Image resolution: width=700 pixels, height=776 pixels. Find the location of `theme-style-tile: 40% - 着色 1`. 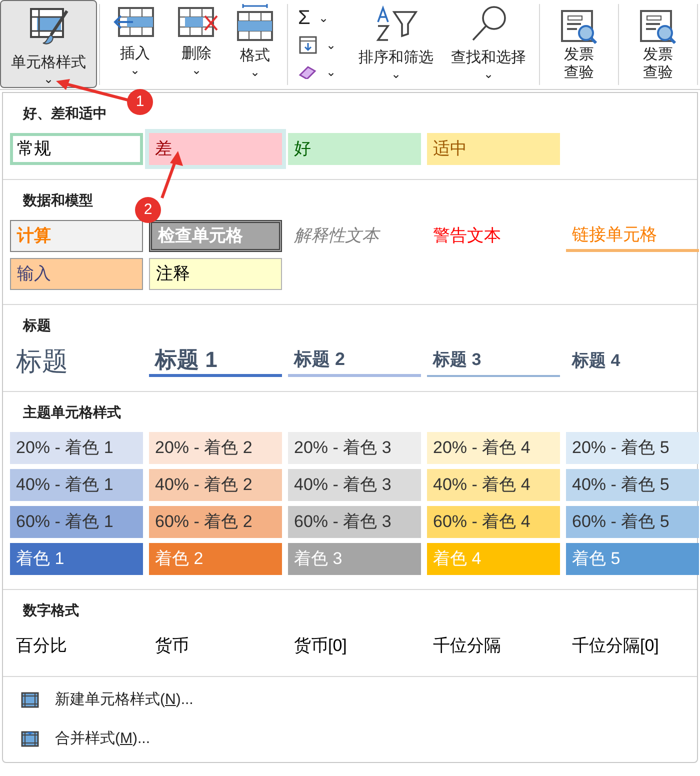

theme-style-tile: 40% - 着色 1 is located at coordinates (76, 485).